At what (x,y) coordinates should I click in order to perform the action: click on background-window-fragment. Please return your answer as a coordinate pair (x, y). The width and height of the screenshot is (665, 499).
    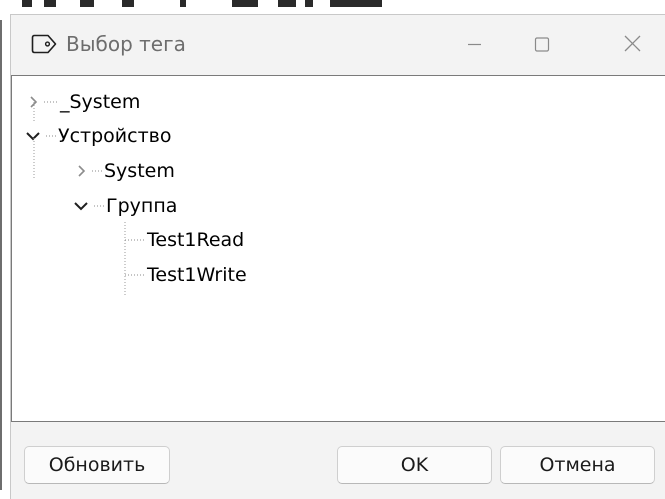
    Looking at the image, I should click on (332, 7).